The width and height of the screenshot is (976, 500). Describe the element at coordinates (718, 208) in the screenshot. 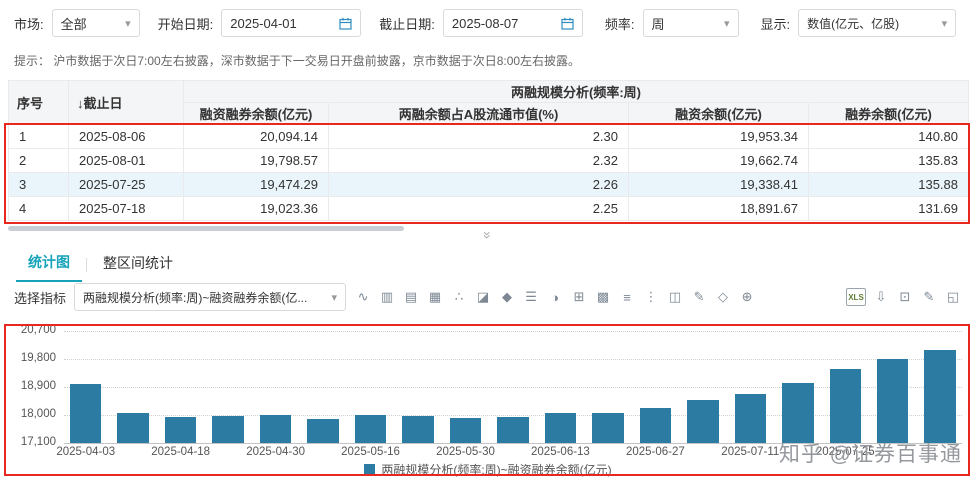

I see `table-cell: 18,891.67` at that location.